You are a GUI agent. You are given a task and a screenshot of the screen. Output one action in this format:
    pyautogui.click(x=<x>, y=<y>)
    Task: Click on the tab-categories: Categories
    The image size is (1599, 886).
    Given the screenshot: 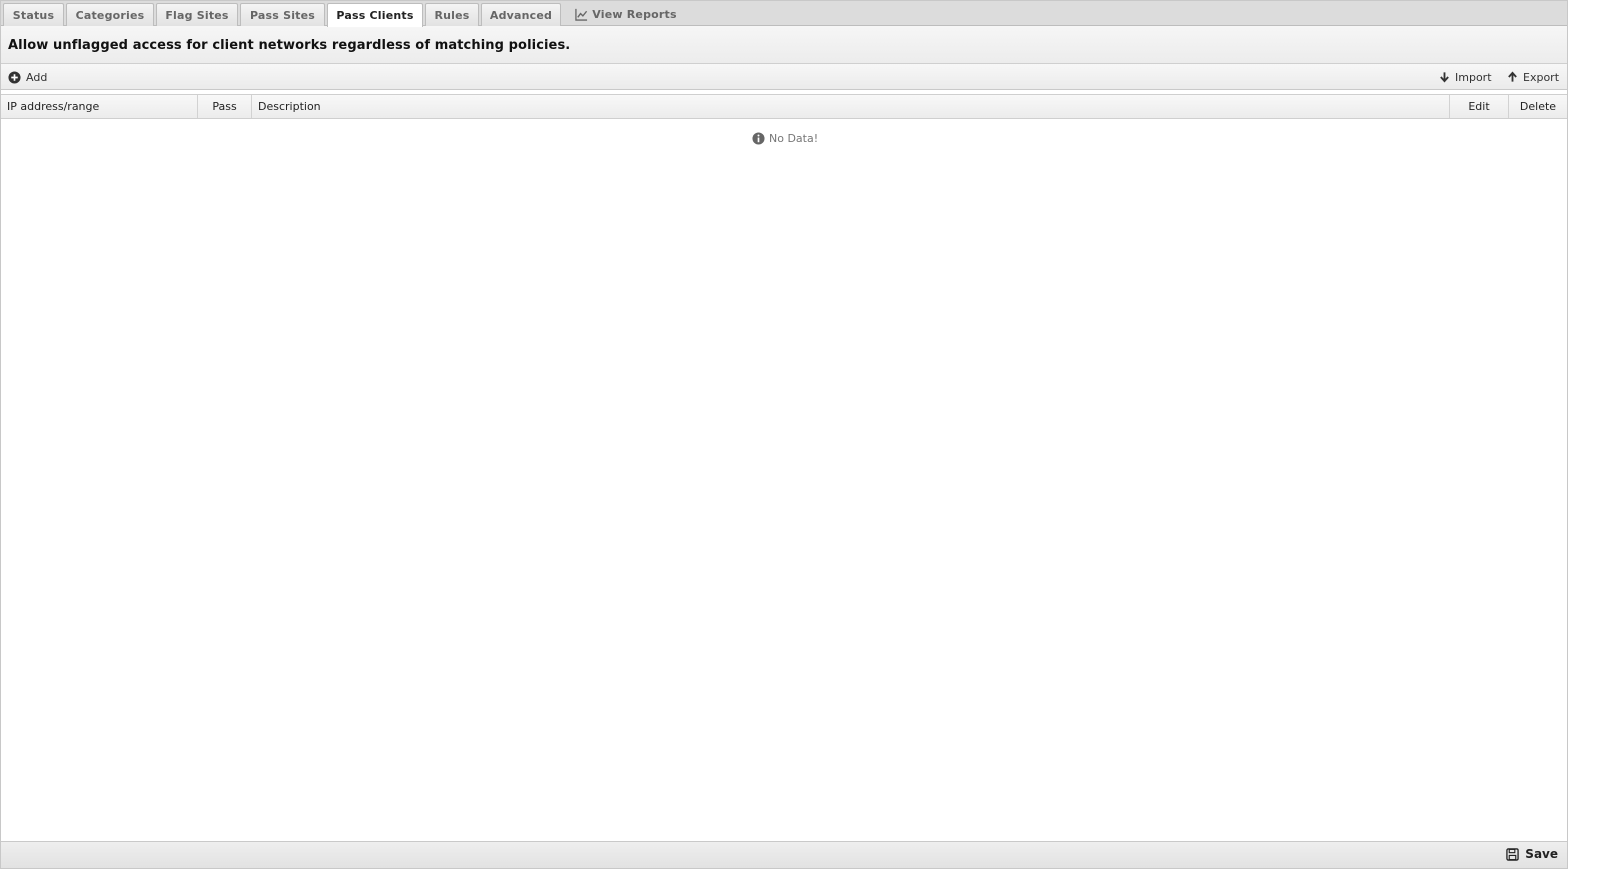 What is the action you would take?
    pyautogui.click(x=110, y=14)
    